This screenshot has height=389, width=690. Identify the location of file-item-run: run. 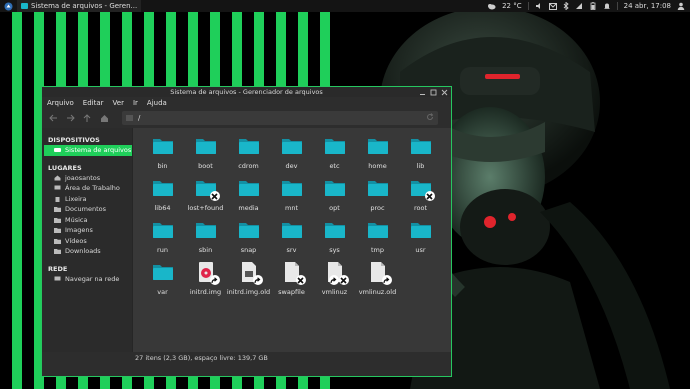
(162, 241).